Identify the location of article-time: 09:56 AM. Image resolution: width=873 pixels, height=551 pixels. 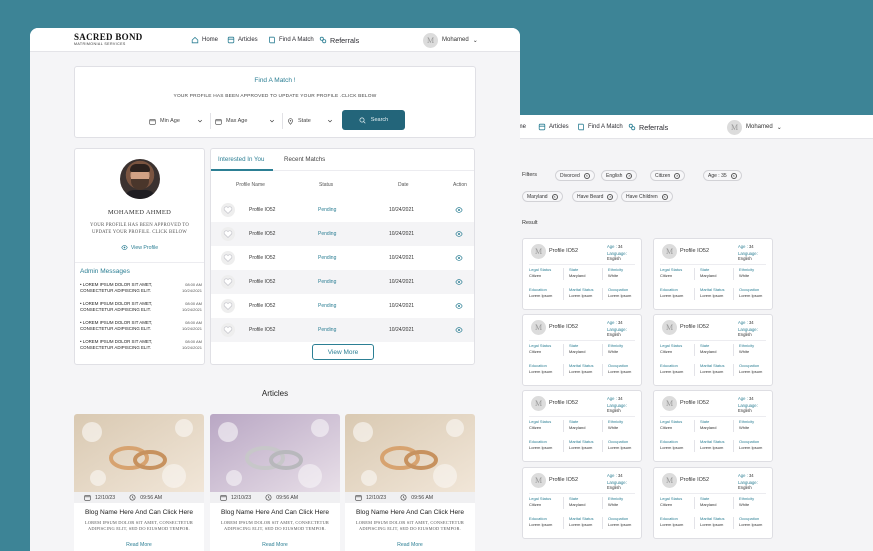
(281, 497).